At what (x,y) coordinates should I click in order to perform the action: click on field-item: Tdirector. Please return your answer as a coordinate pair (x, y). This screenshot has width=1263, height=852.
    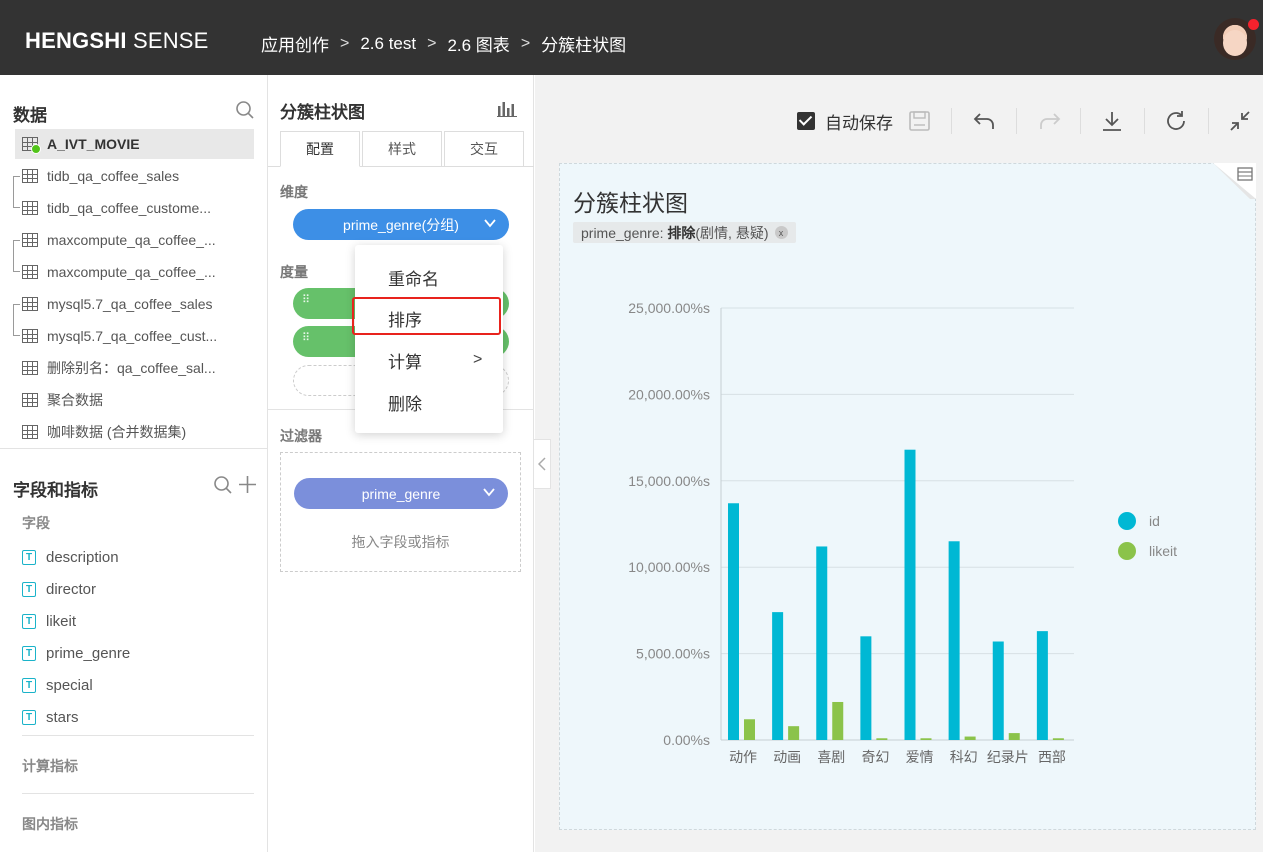
    Looking at the image, I should click on (59, 589).